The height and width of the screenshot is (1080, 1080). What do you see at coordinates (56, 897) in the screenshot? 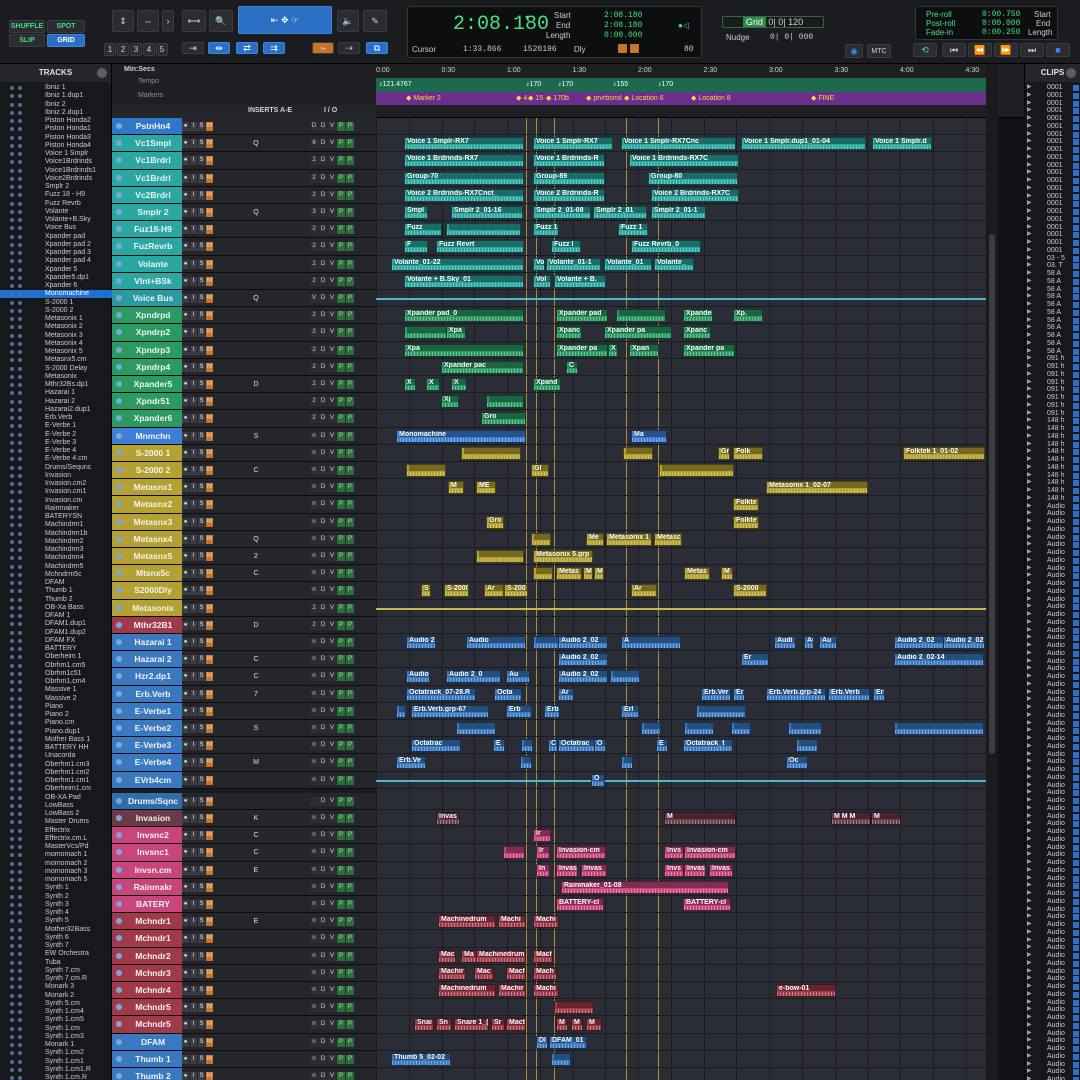
I see `track-list-item: Synth 2` at bounding box center [56, 897].